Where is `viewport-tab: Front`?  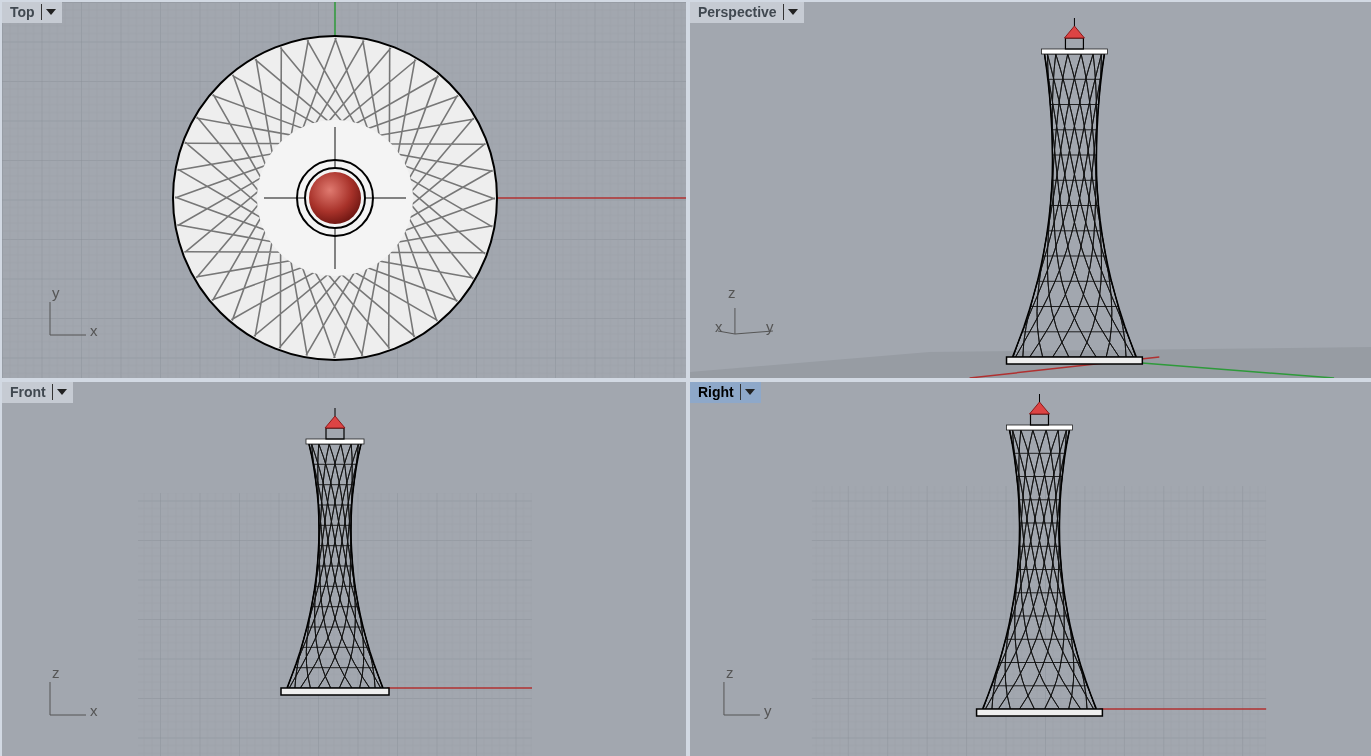
viewport-tab: Front is located at coordinates (37, 392).